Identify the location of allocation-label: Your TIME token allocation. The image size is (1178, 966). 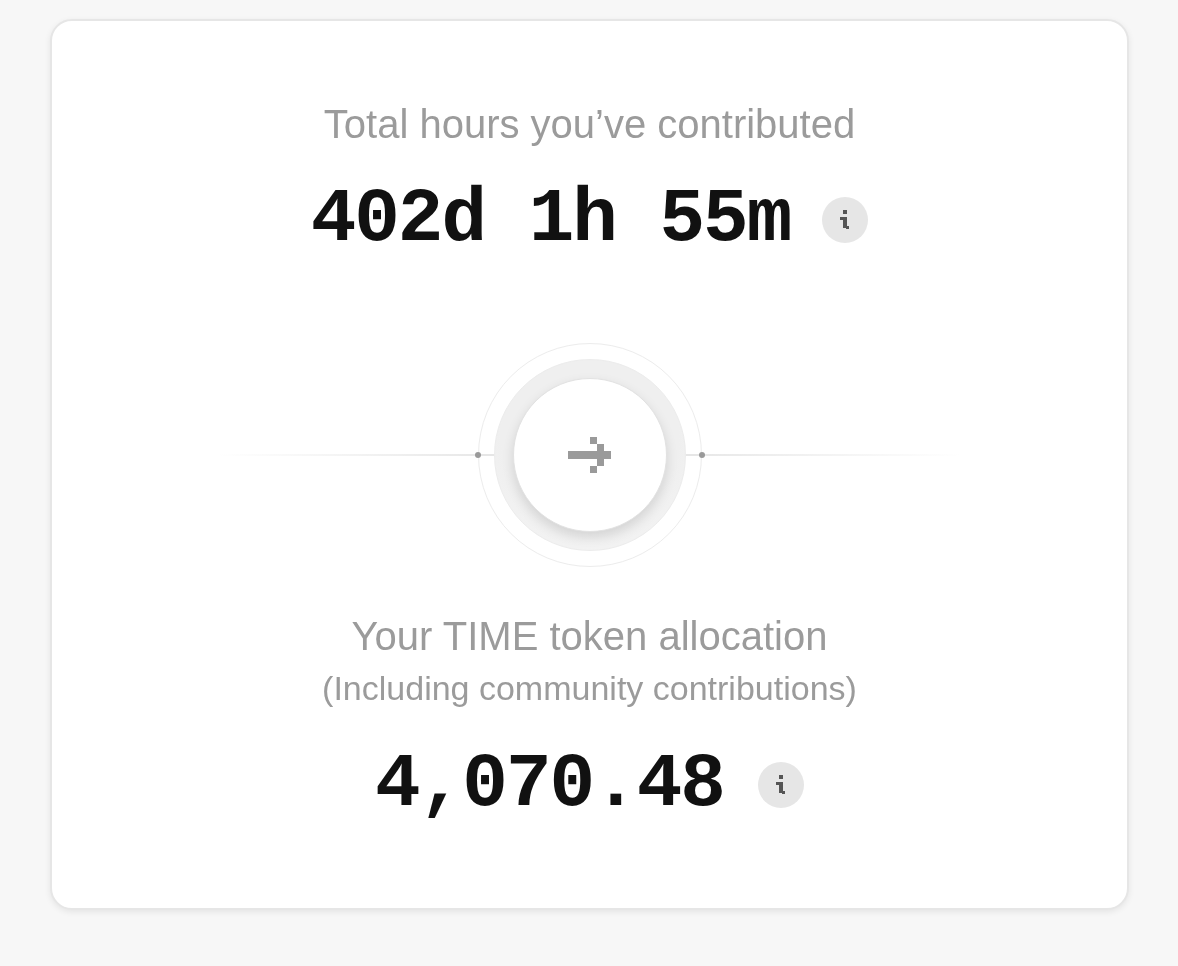
(589, 636).